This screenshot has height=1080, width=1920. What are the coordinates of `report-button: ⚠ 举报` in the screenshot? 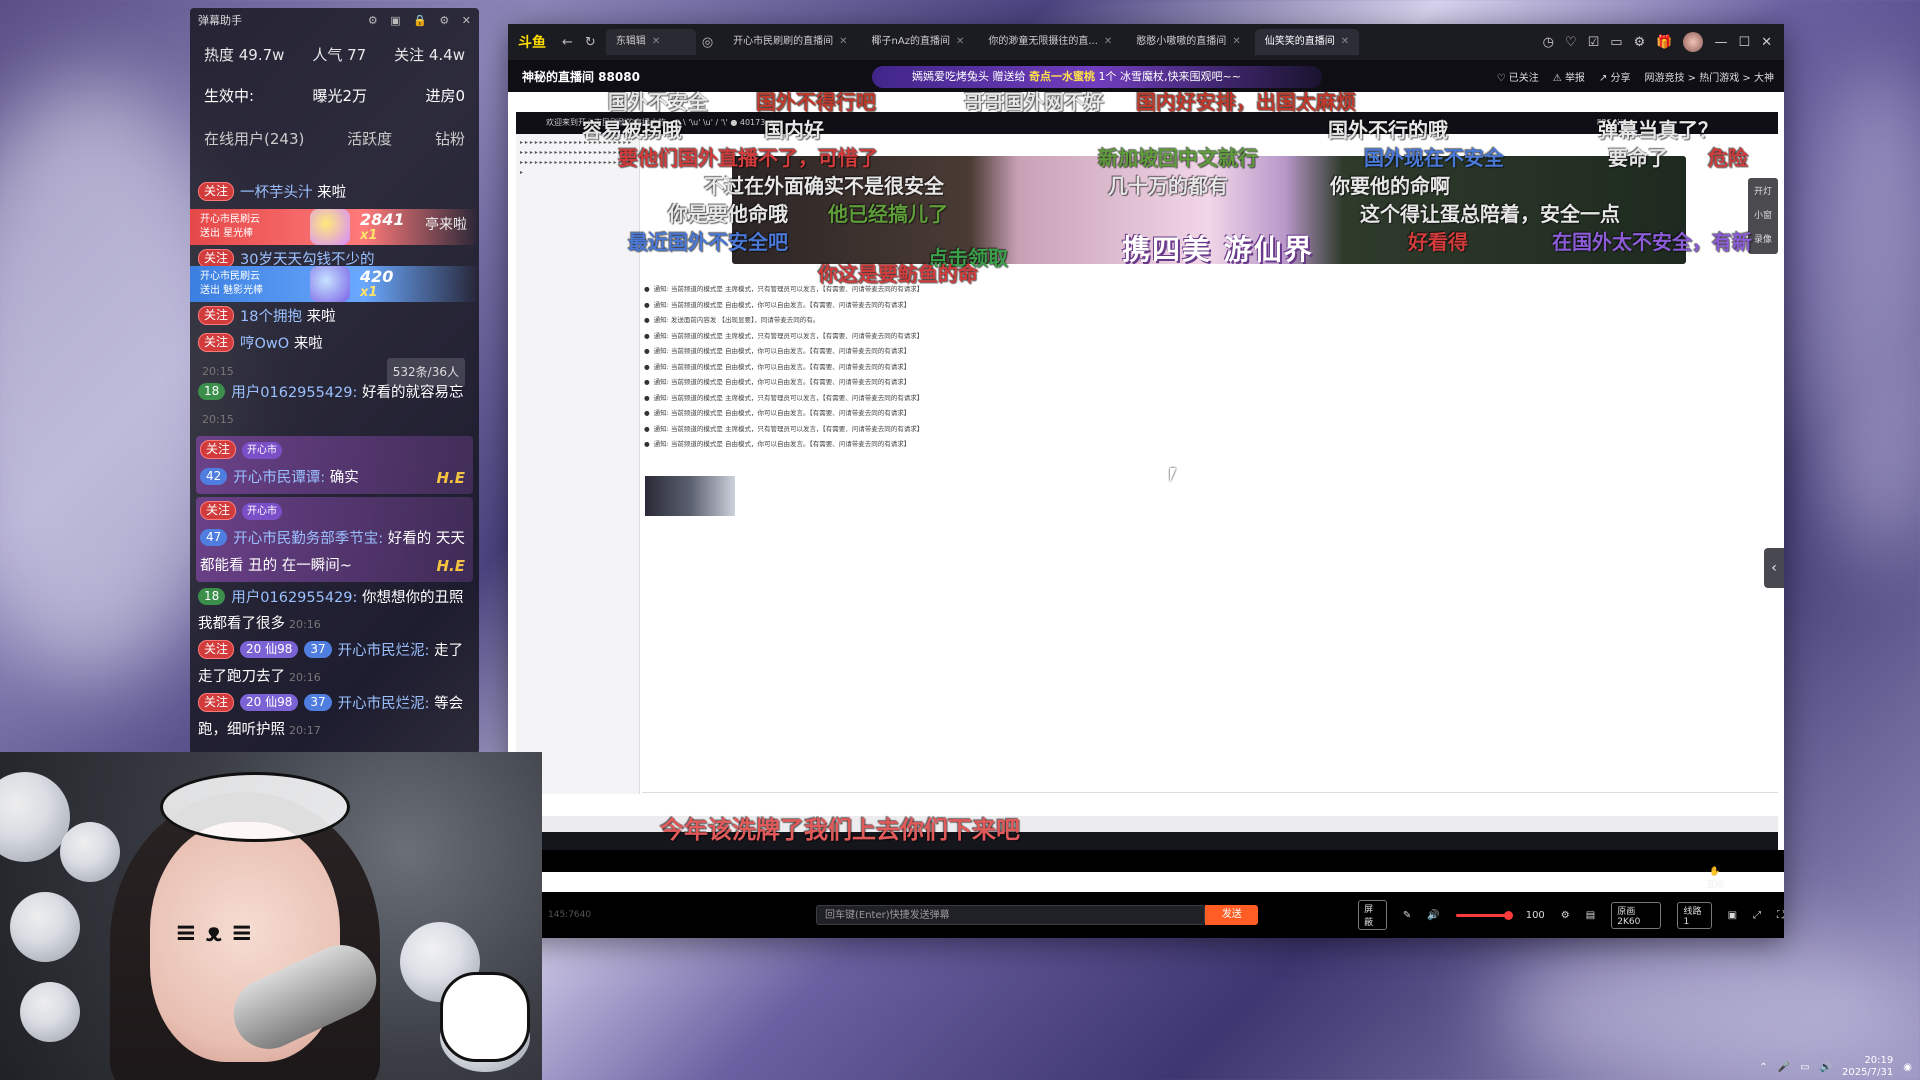 It's located at (1569, 76).